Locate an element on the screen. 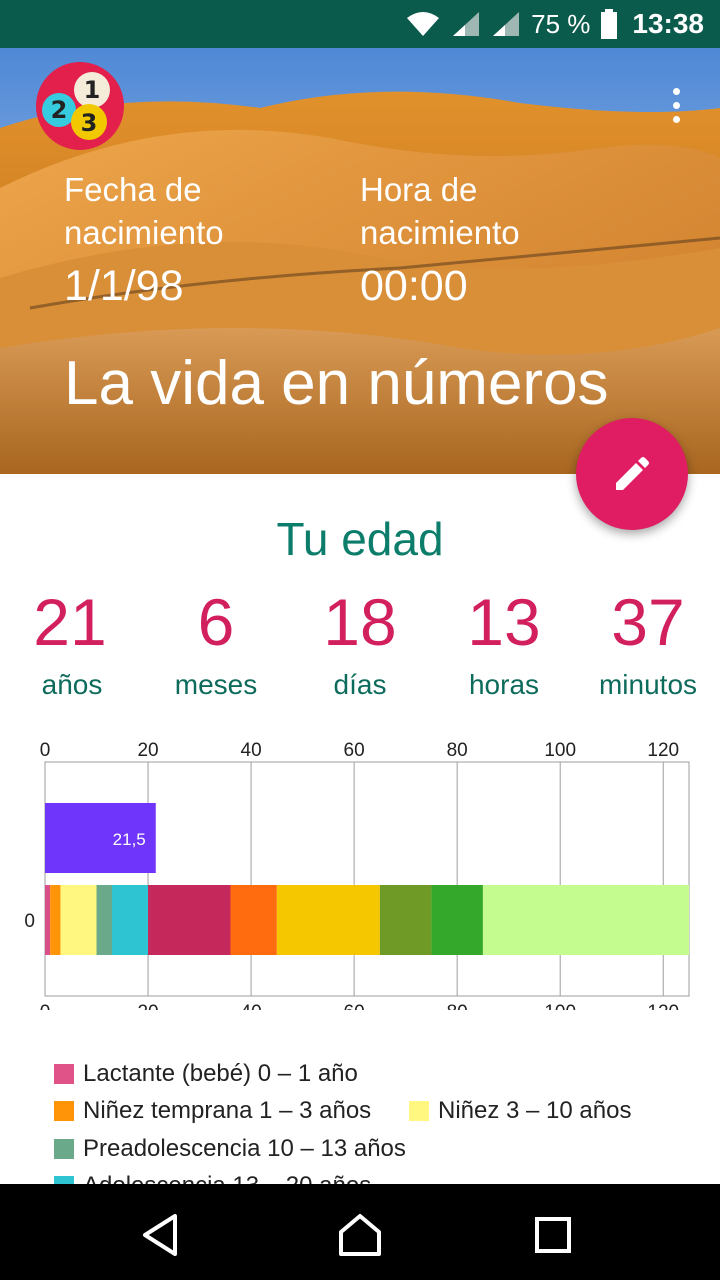 Image resolution: width=720 pixels, height=1280 pixels. y-category-label: 0 is located at coordinates (29, 921).